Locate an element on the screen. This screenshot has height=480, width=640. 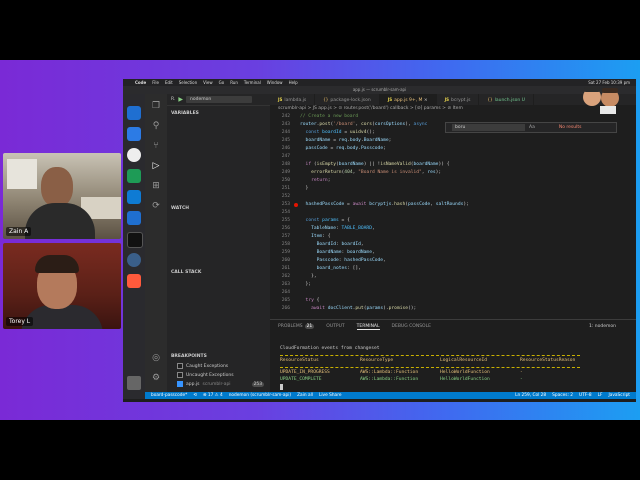
live-share: Live Share is located at coordinates (330, 395).